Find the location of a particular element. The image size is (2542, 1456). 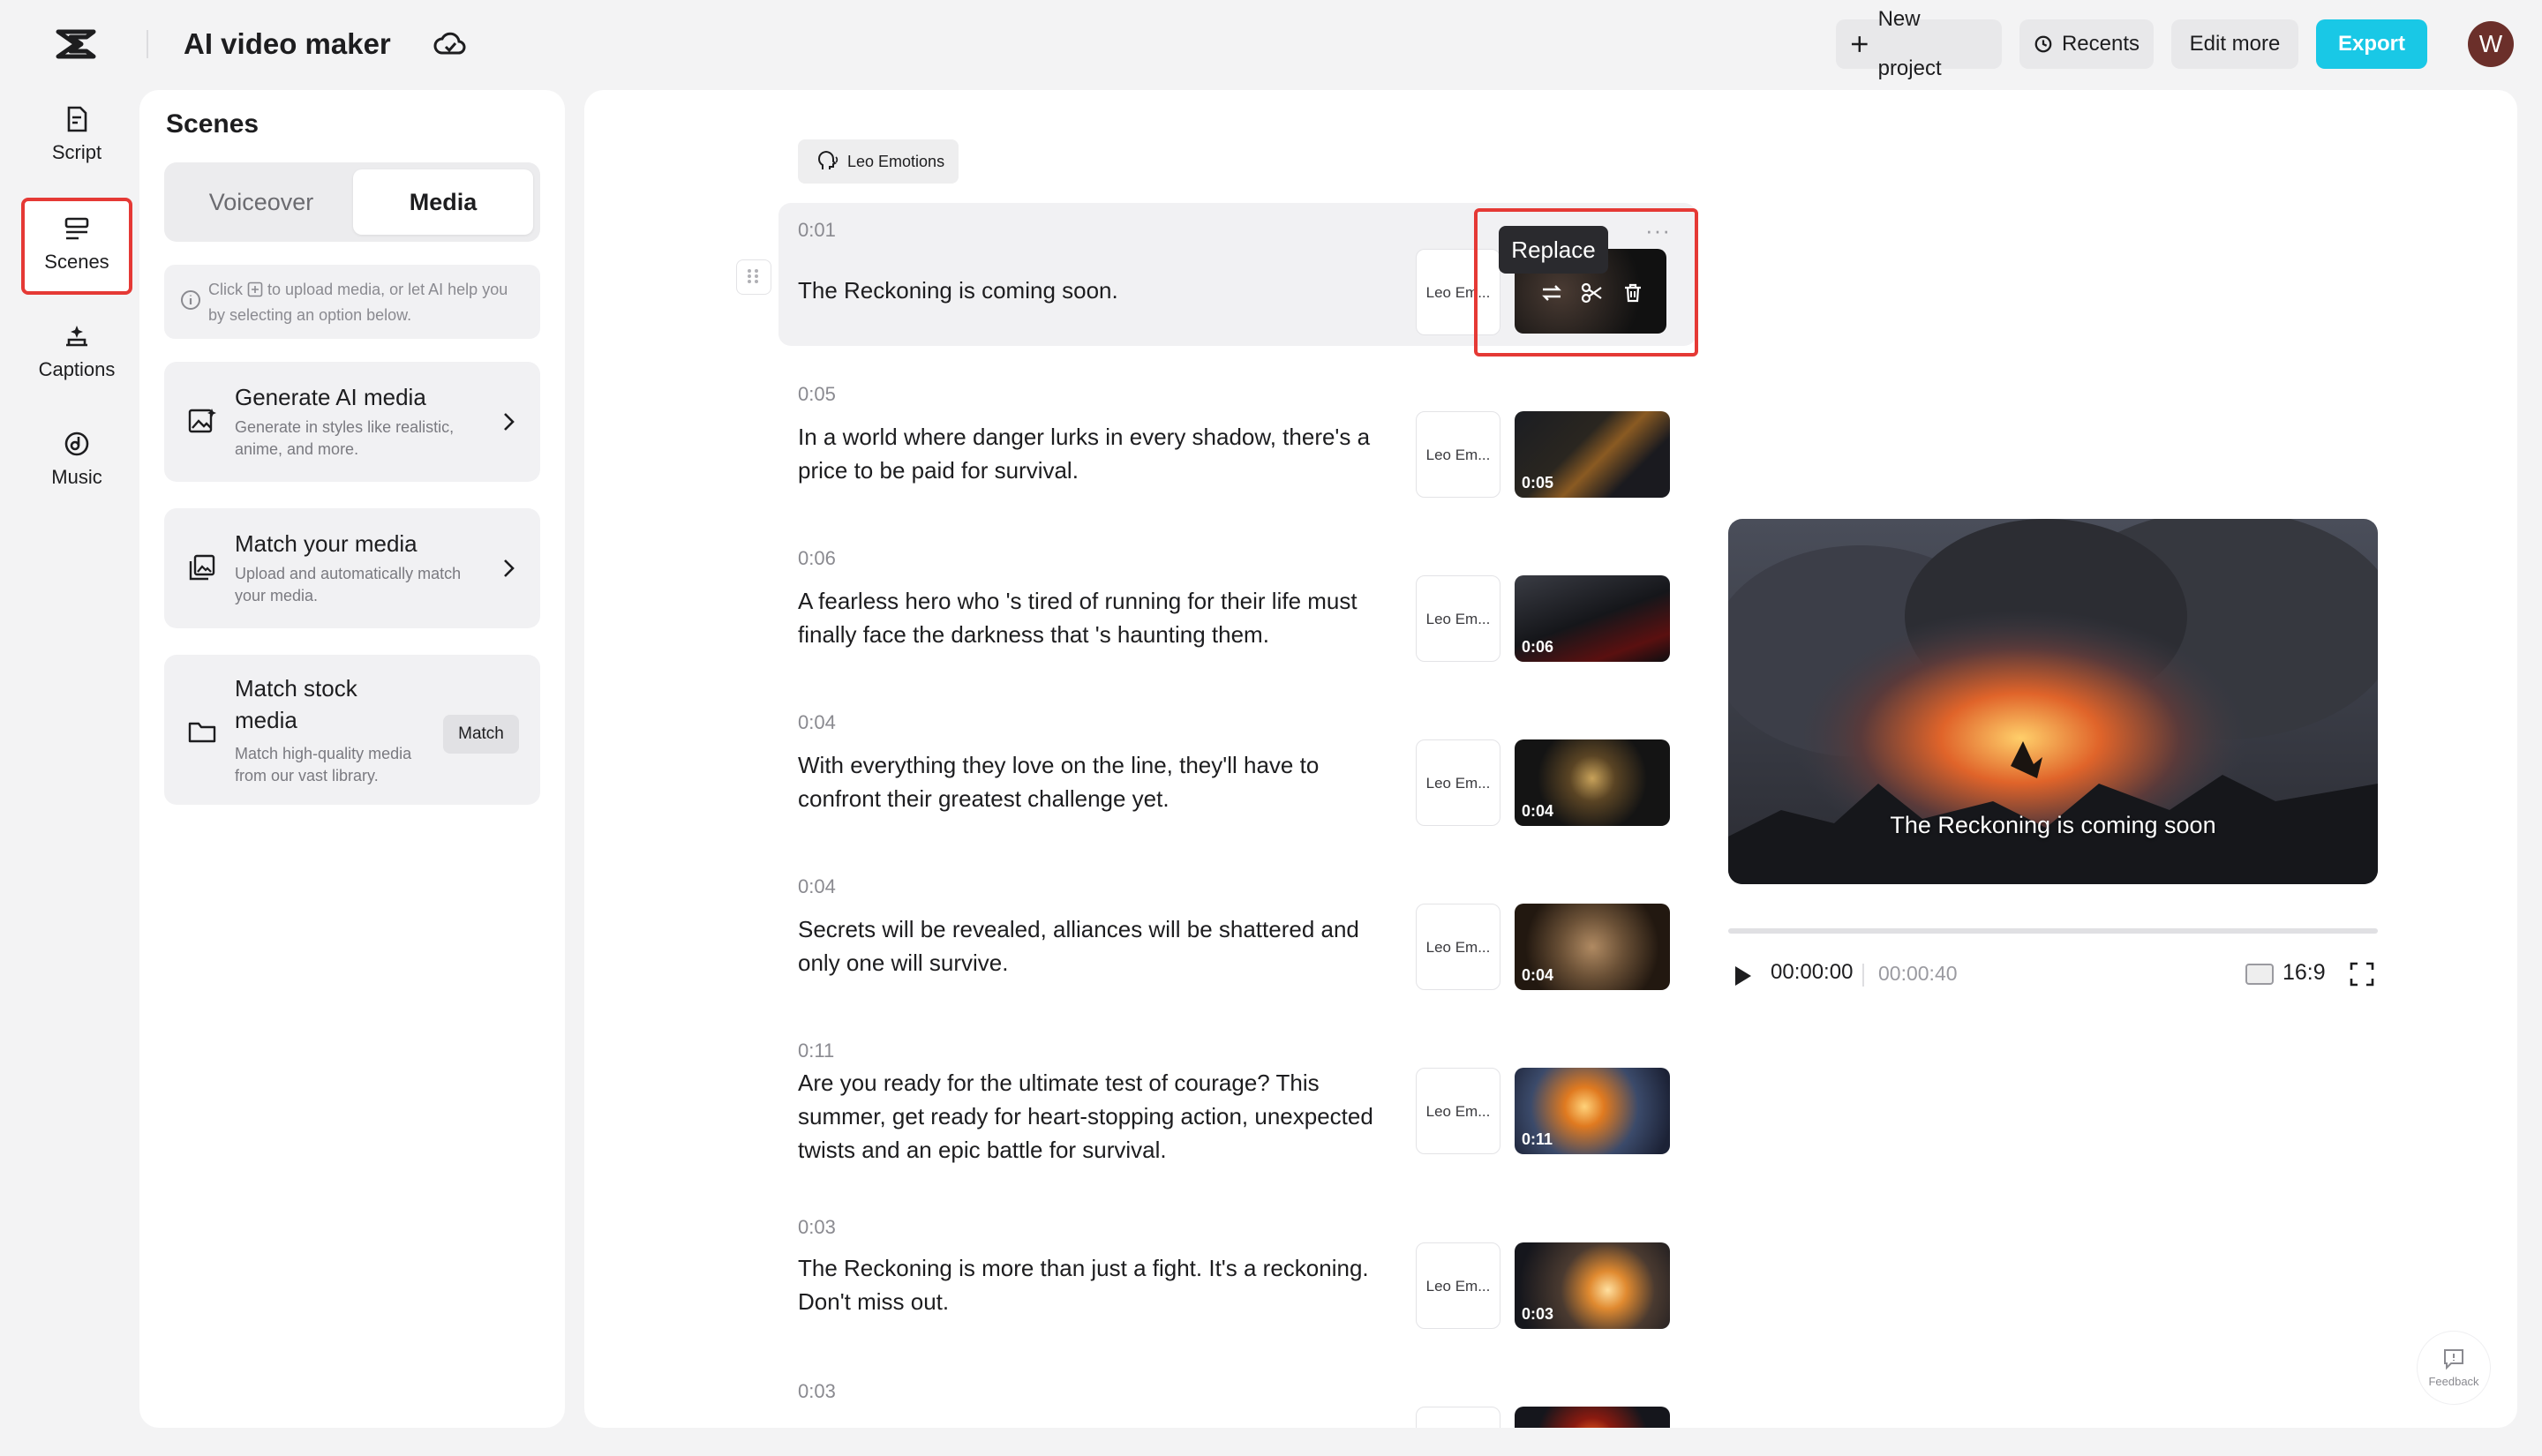

total-time: 00:00:40 is located at coordinates (1918, 974).